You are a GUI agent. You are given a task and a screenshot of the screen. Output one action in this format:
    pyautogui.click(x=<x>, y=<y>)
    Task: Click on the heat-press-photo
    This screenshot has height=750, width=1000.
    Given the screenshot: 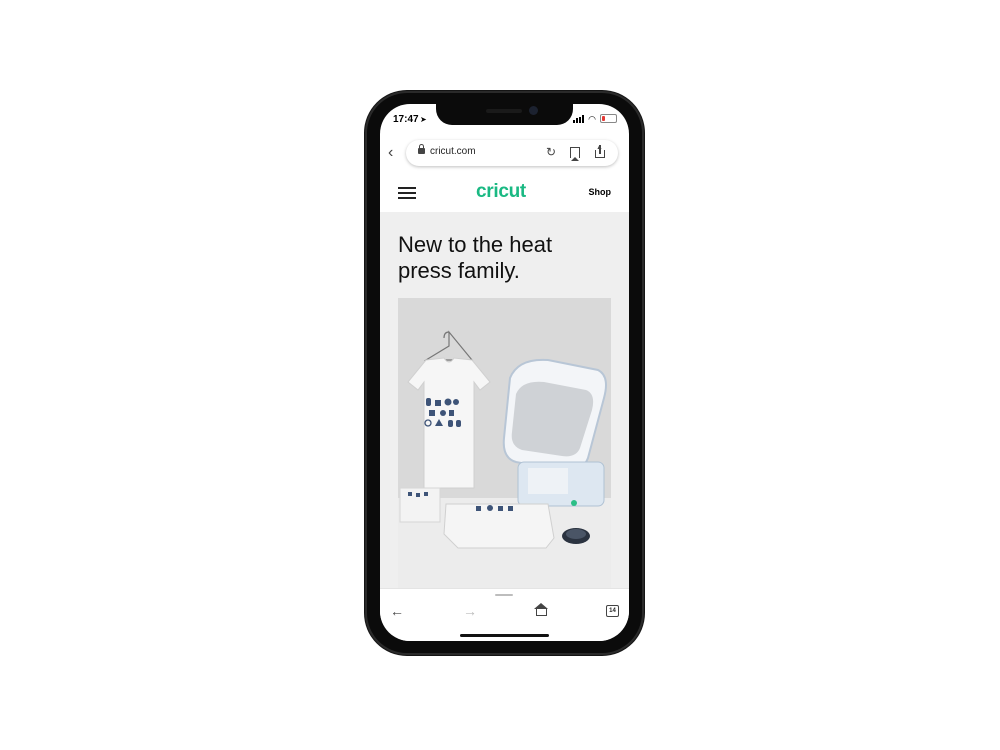 What is the action you would take?
    pyautogui.click(x=504, y=448)
    